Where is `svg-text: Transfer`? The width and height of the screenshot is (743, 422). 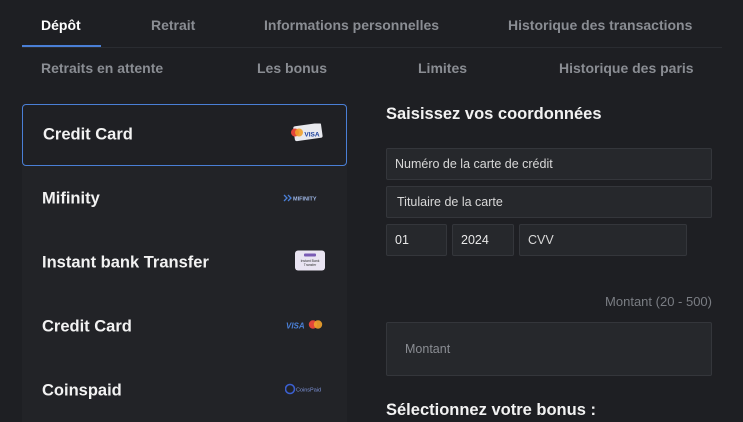 svg-text: Transfer is located at coordinates (310, 265).